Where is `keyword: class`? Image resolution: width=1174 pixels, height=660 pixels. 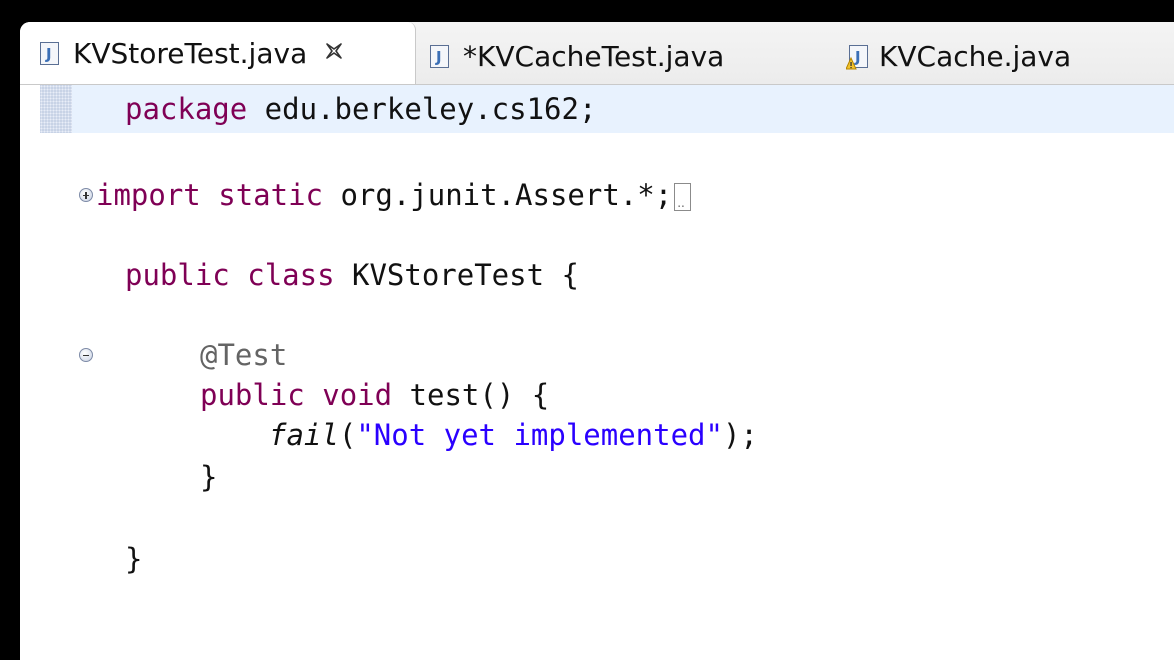
keyword: class is located at coordinates (291, 275).